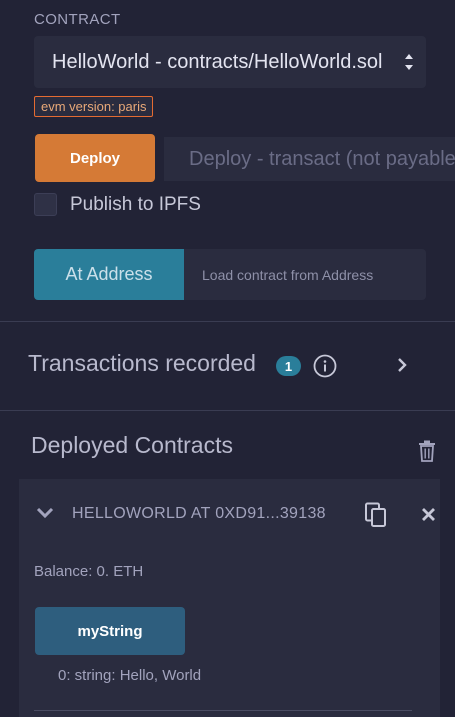  I want to click on contract-select: HelloWorld - contracts/HelloWorld.sol, so click(230, 62).